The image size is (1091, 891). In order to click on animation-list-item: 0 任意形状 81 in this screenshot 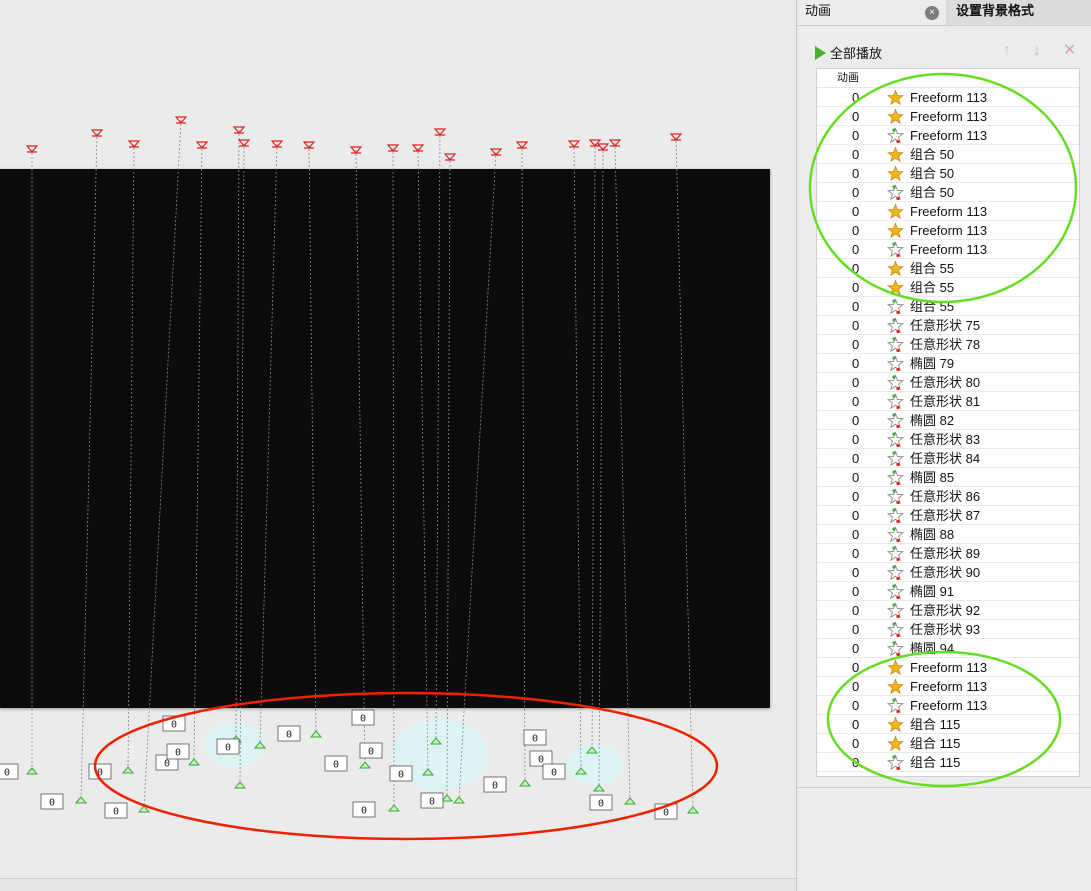, I will do `click(948, 401)`.